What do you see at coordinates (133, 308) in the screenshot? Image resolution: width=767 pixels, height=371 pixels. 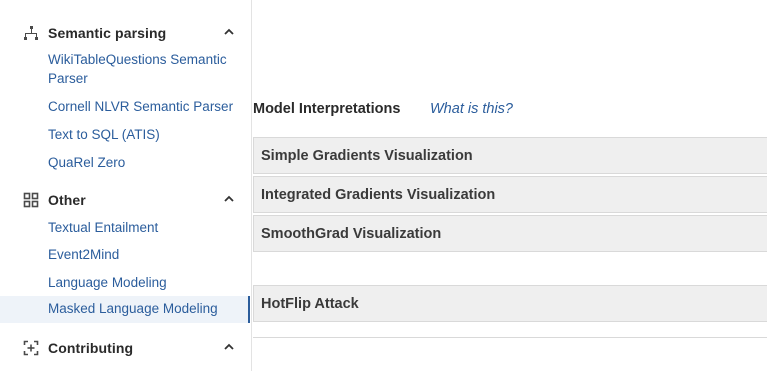 I see `sidebar-item-label: Masked Language Modeling` at bounding box center [133, 308].